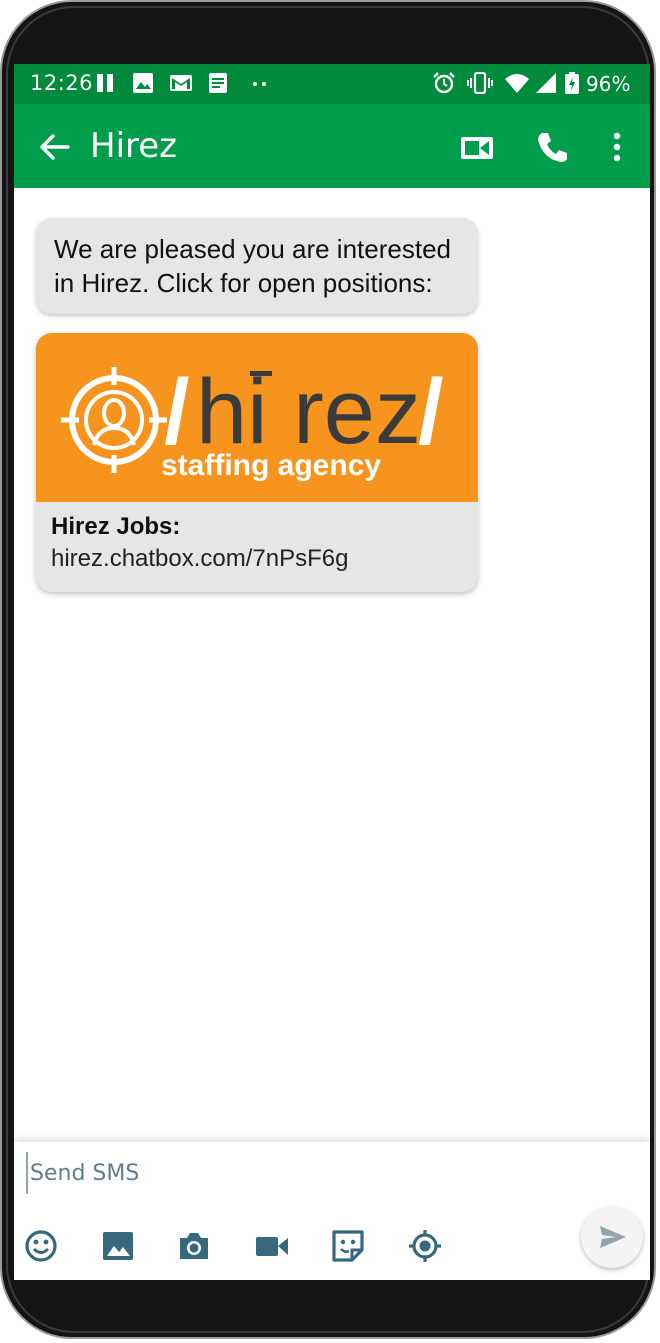 The image size is (660, 1343). Describe the element at coordinates (194, 1246) in the screenshot. I see `camera-icon` at that location.